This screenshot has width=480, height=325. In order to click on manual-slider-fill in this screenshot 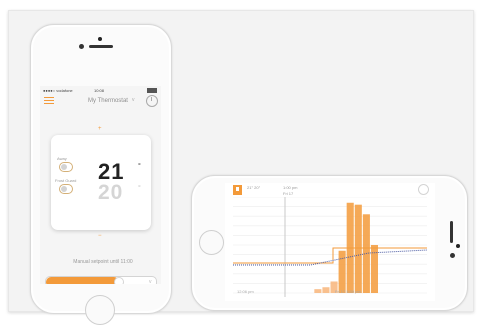, I will do `click(82, 280)`.